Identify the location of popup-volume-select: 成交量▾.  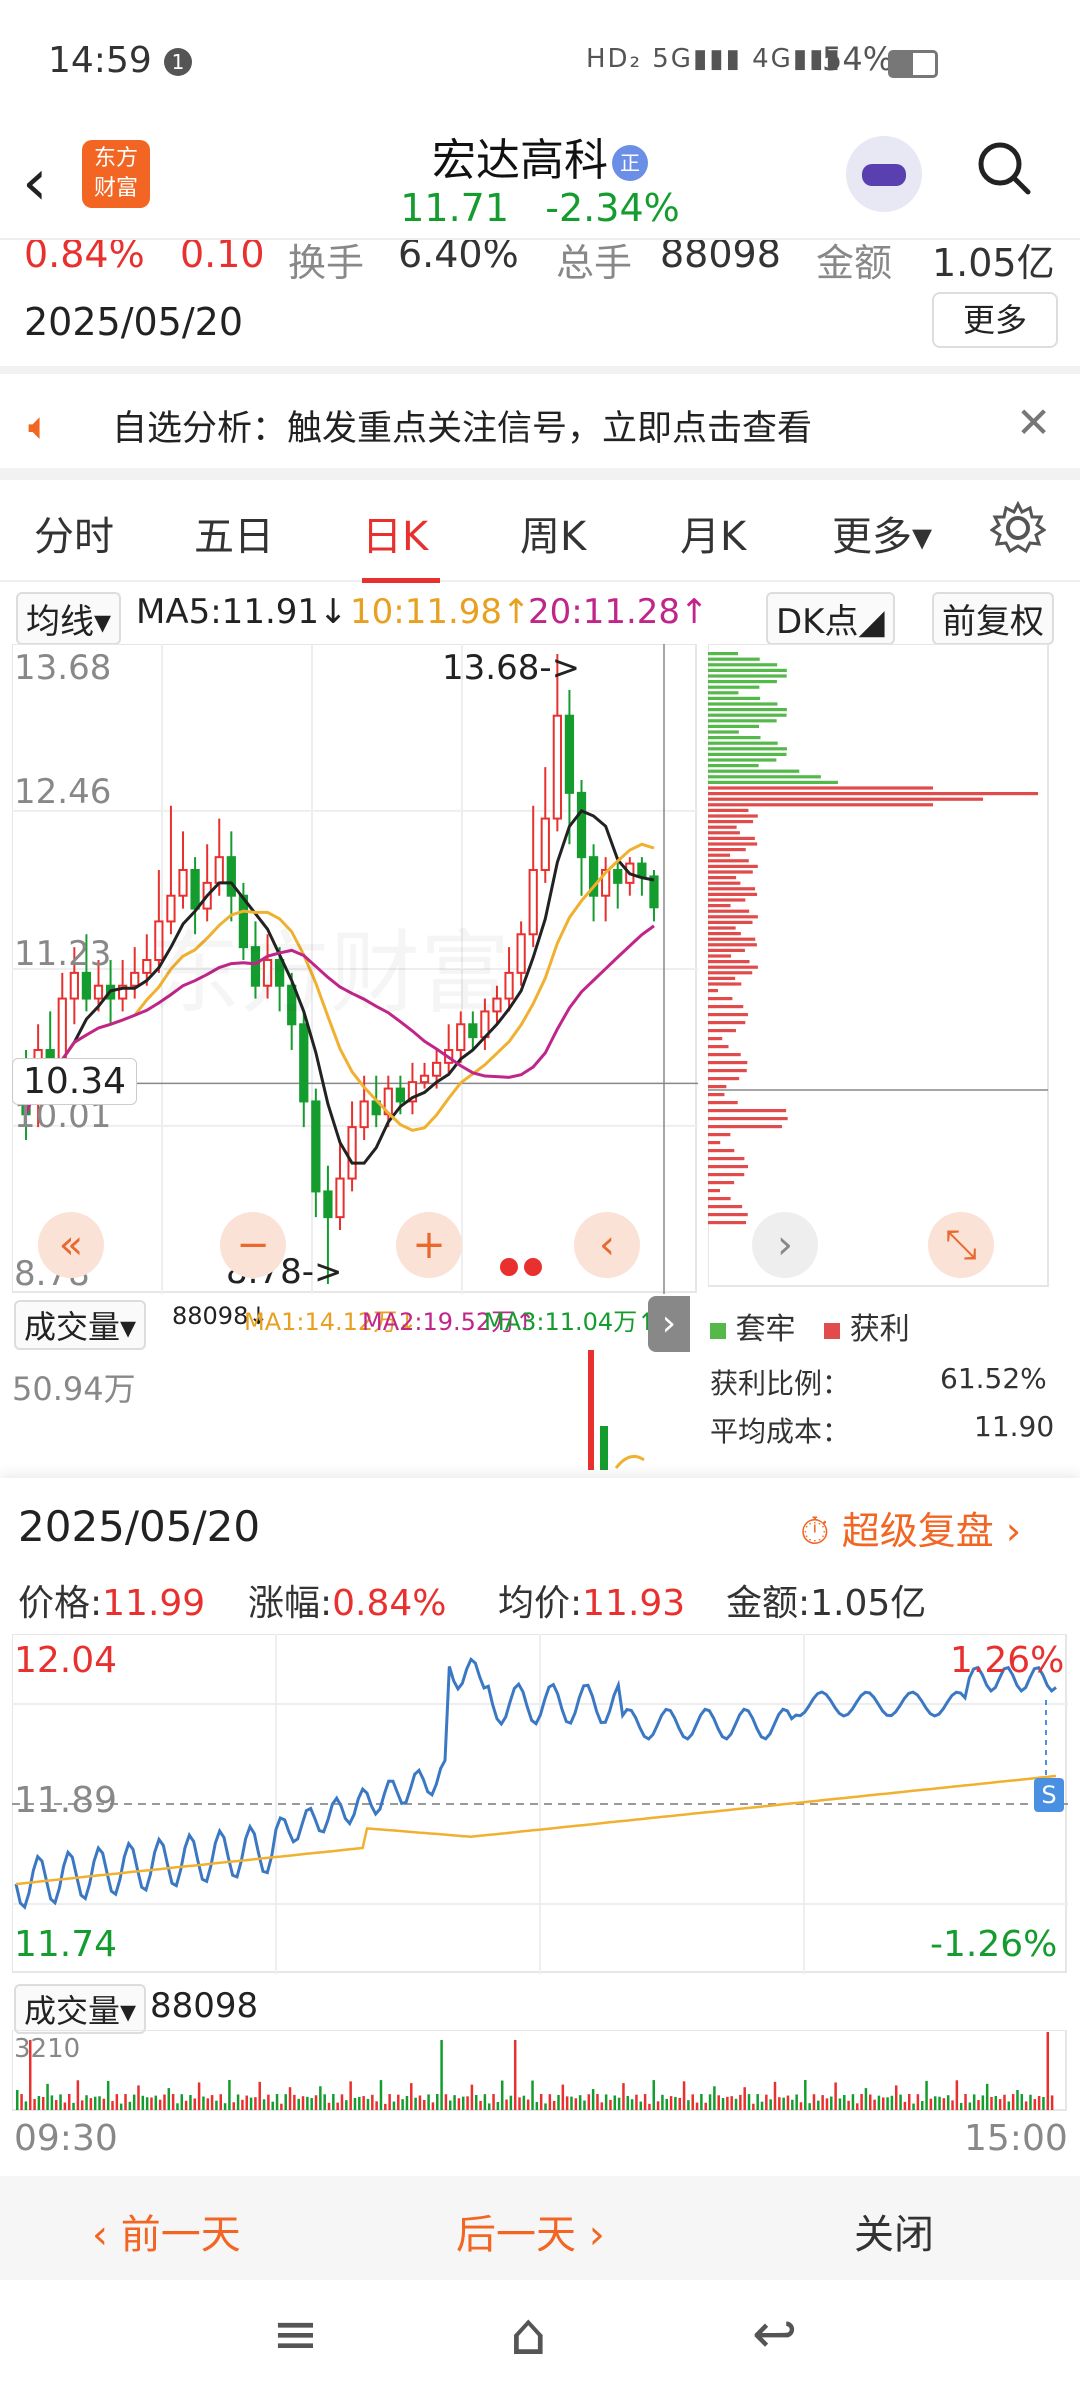
(80, 2009).